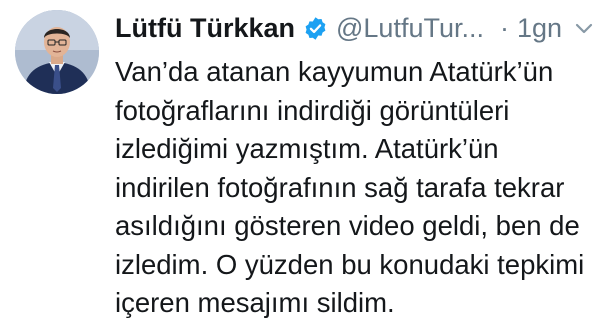 This screenshot has width=600, height=330. What do you see at coordinates (350, 264) in the screenshot?
I see `tweet-text-line: izledim. O yüzden bu konudaki tepkimi` at bounding box center [350, 264].